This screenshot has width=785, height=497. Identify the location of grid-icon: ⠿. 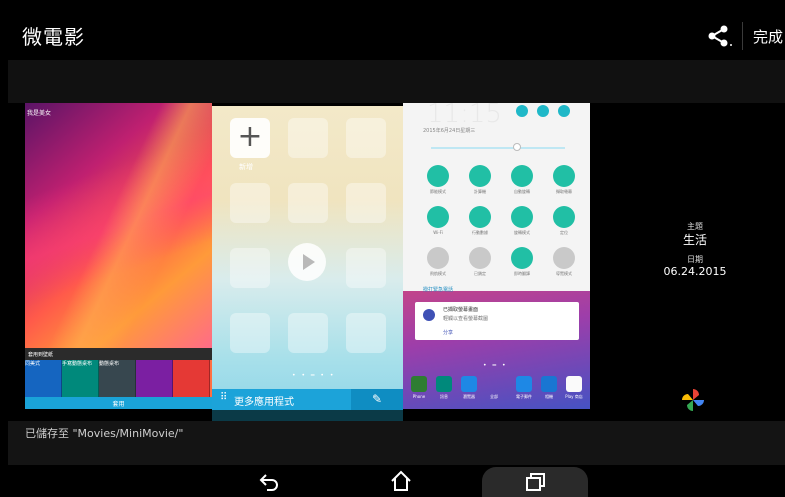
(224, 397).